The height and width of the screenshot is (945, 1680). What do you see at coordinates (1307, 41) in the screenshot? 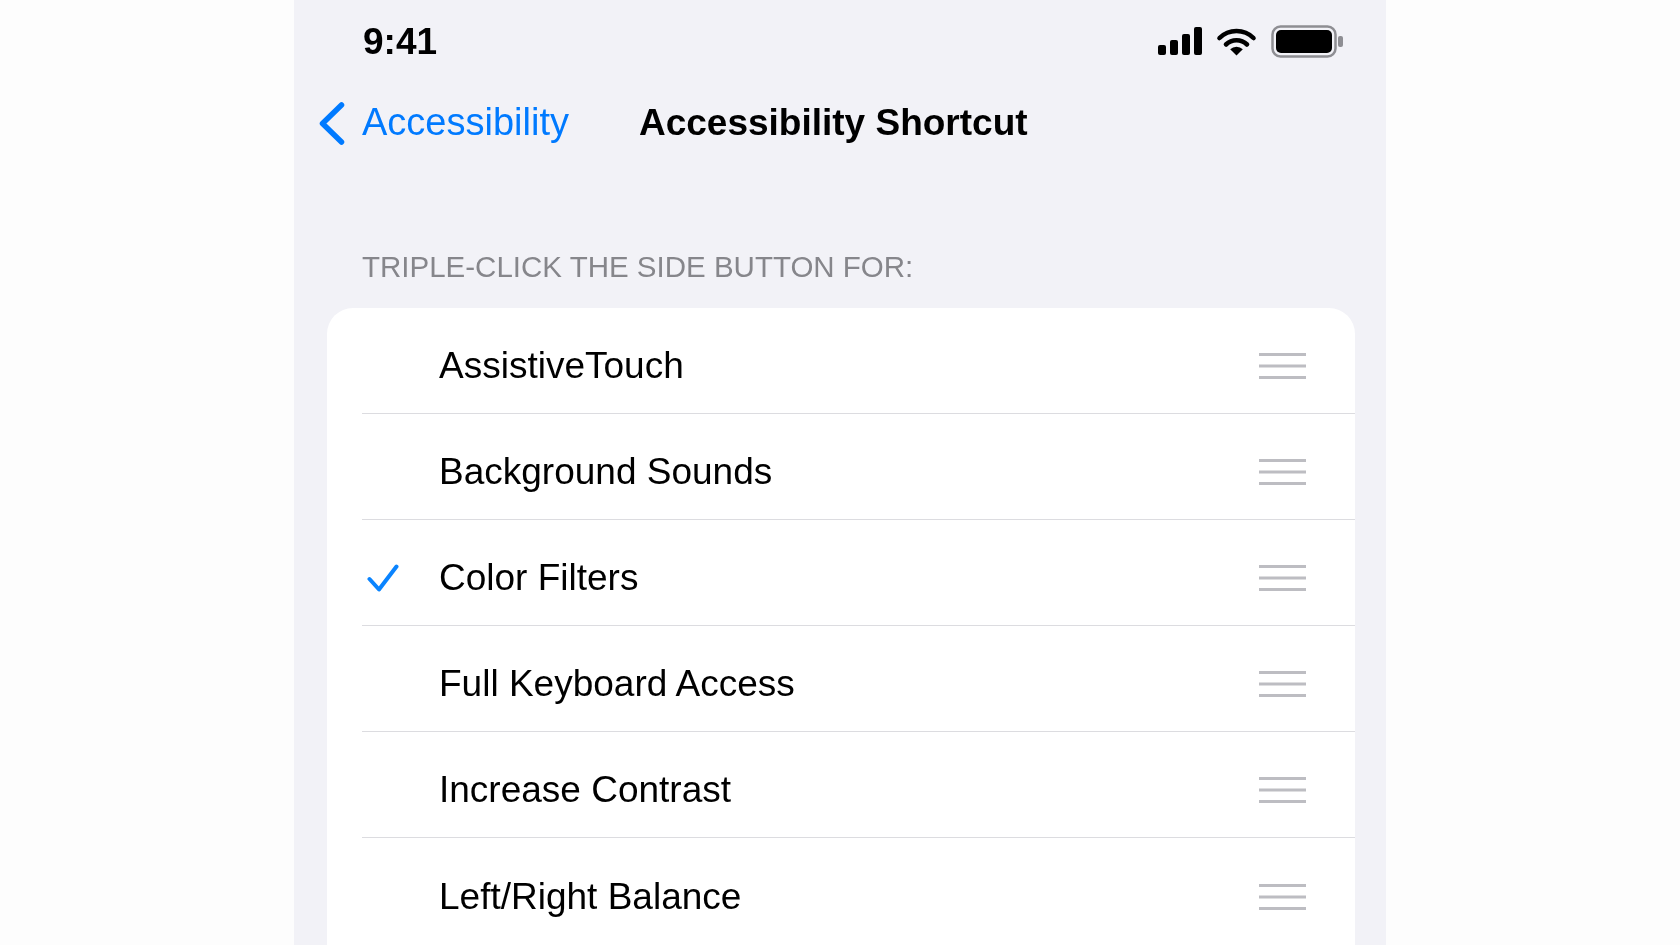
I see `battery-icon` at bounding box center [1307, 41].